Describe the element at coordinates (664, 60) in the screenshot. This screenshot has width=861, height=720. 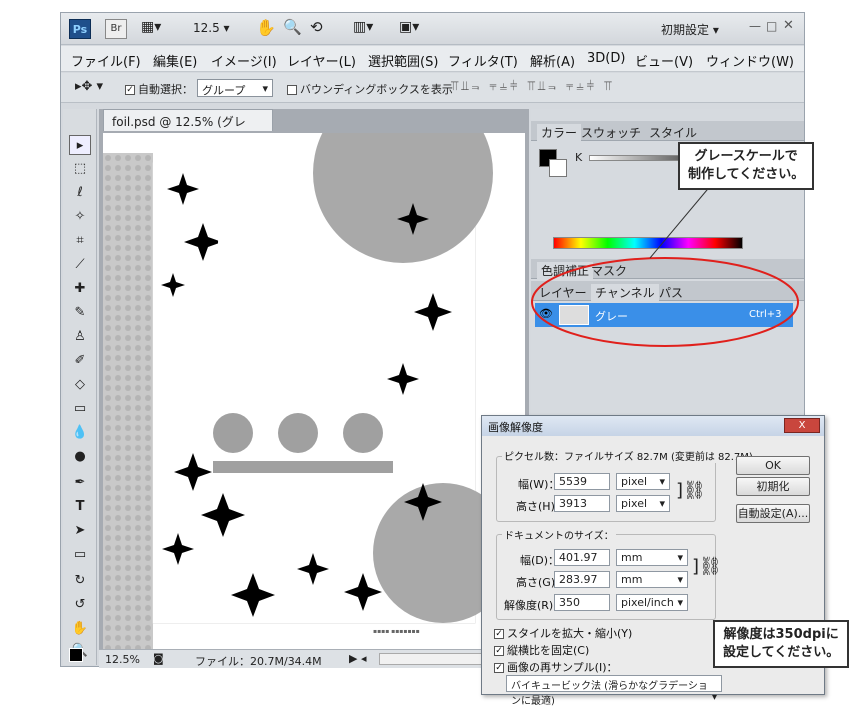
I see `menu-view: ビュー(V)` at that location.